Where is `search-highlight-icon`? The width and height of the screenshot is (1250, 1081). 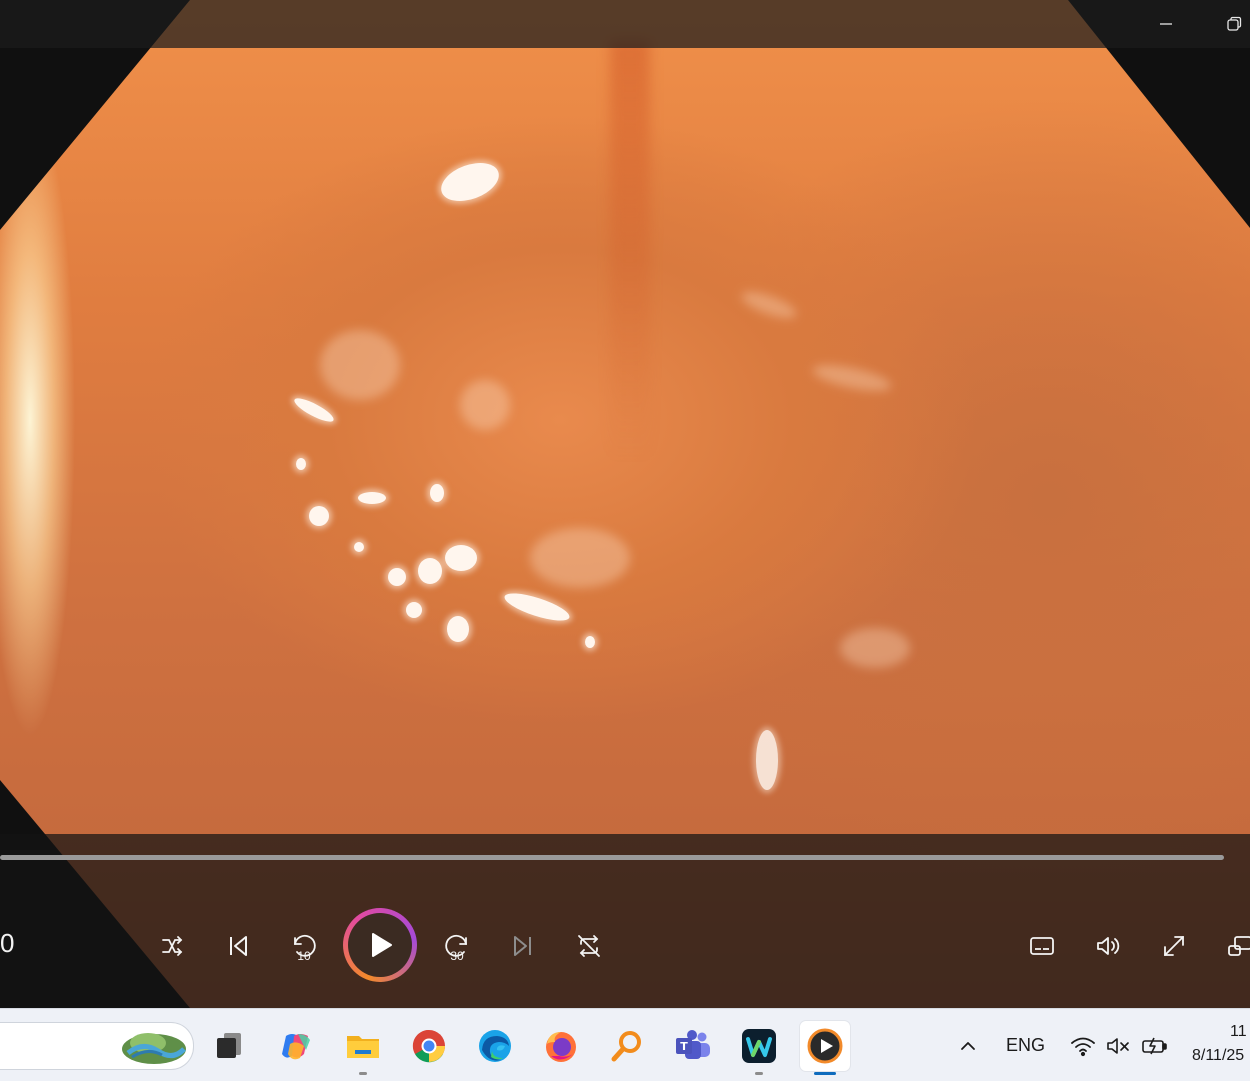
search-highlight-icon is located at coordinates (154, 1048).